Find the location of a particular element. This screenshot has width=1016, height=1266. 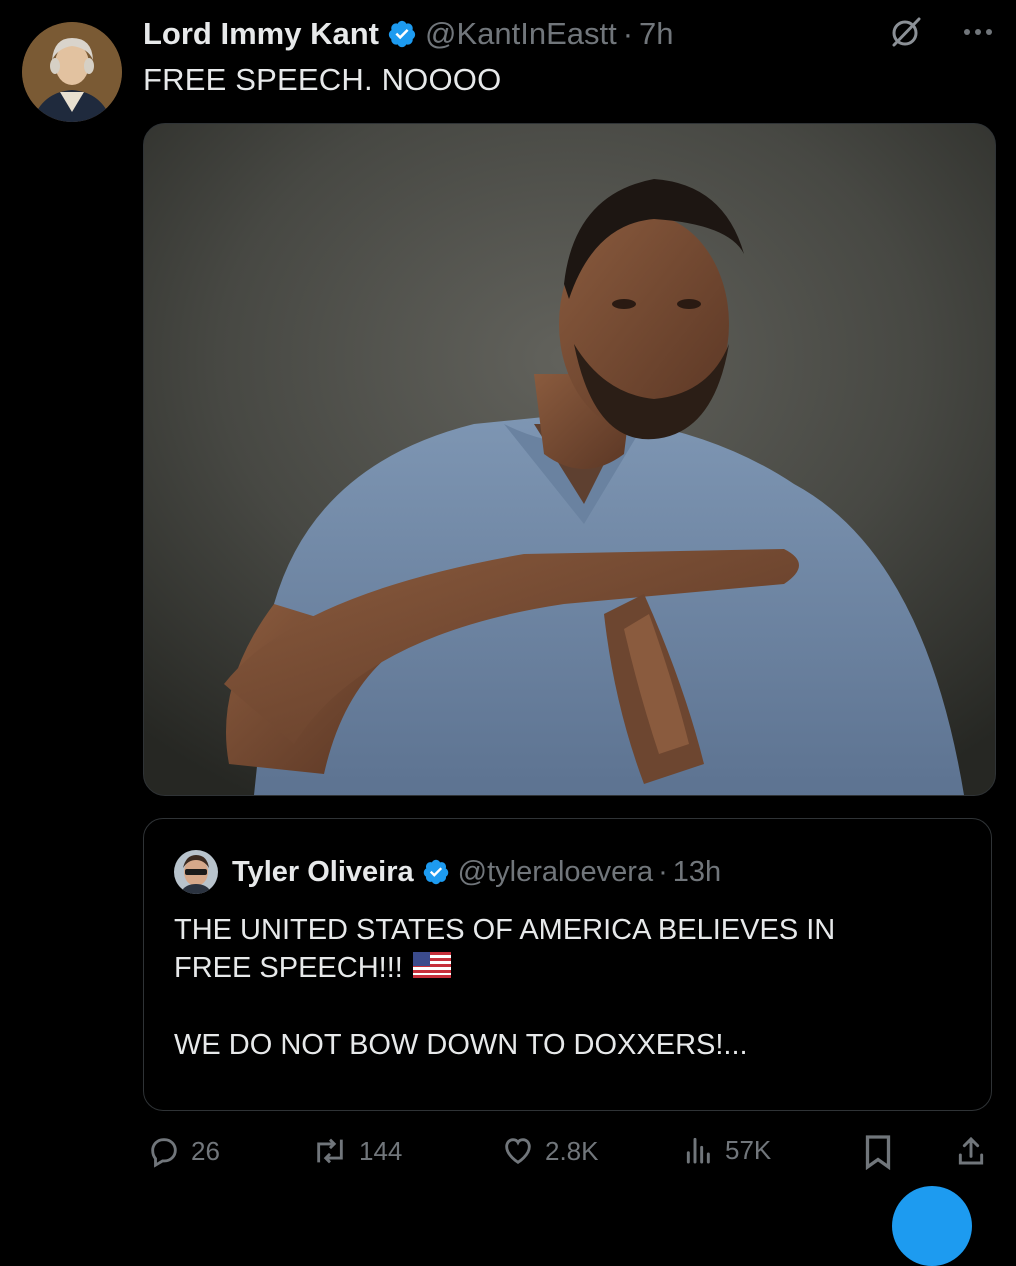

quoted-text-line-1: THE UNITED STATES OF AMERICA BELIEVES IN is located at coordinates (505, 930).